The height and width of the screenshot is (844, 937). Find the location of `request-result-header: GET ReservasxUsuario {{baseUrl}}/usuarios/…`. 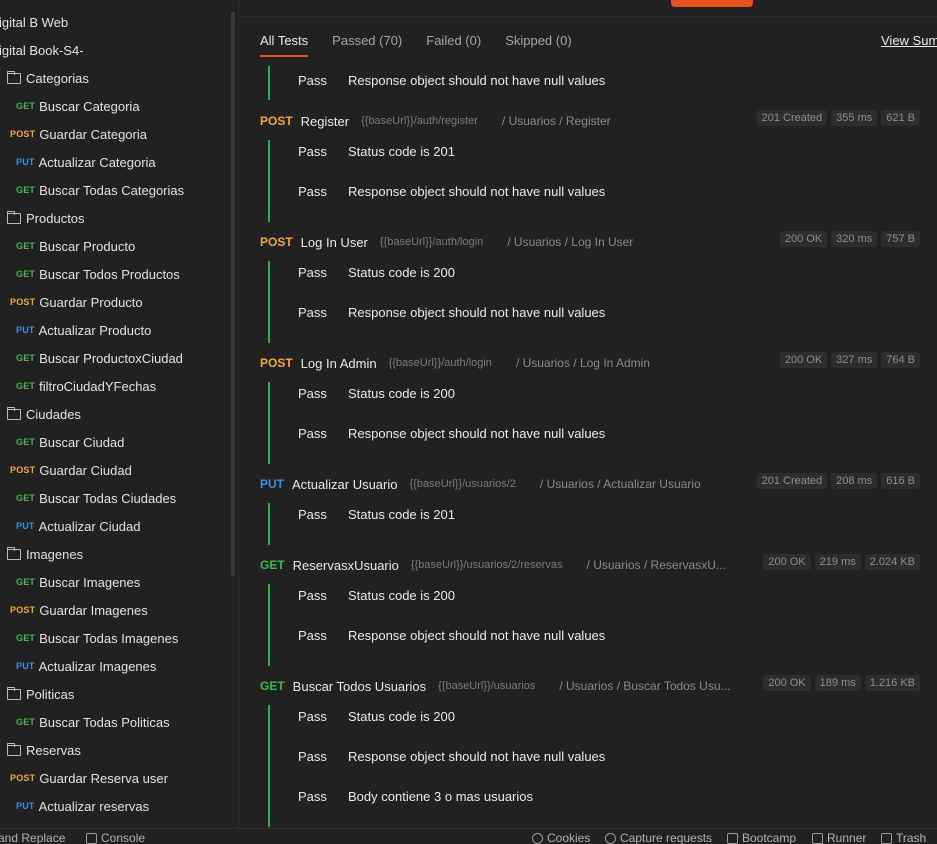

request-result-header: GET ReservasxUsuario {{baseUrl}}/usuarios/… is located at coordinates (590, 565).